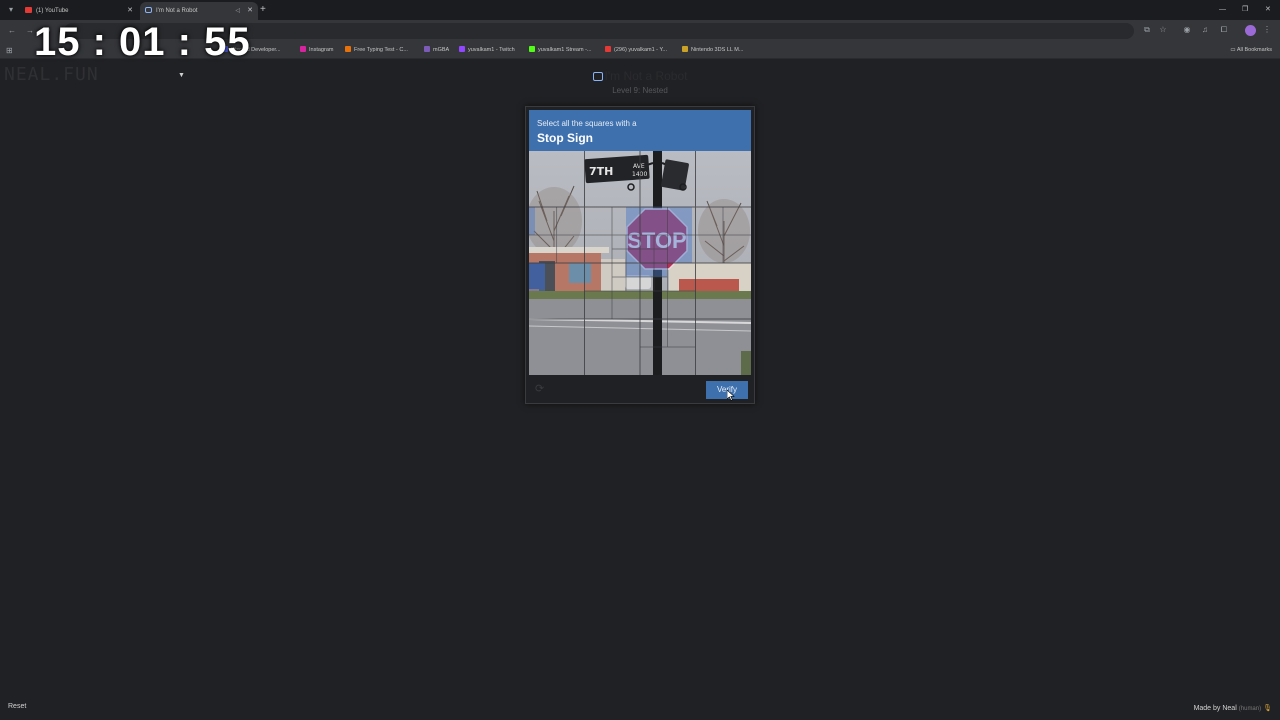  Describe the element at coordinates (12, 31) in the screenshot. I see `back-icon: ←` at that location.